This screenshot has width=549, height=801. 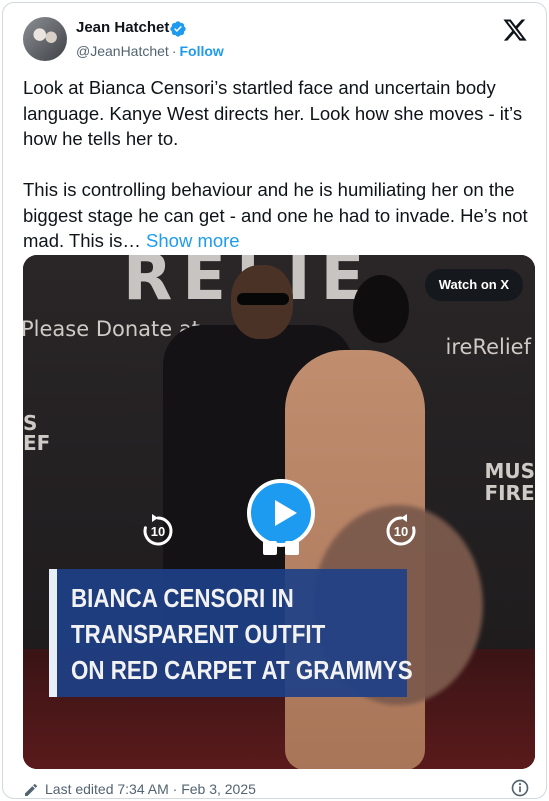 I want to click on caption-line: TRANSPARENT OUTFIT, so click(x=198, y=634).